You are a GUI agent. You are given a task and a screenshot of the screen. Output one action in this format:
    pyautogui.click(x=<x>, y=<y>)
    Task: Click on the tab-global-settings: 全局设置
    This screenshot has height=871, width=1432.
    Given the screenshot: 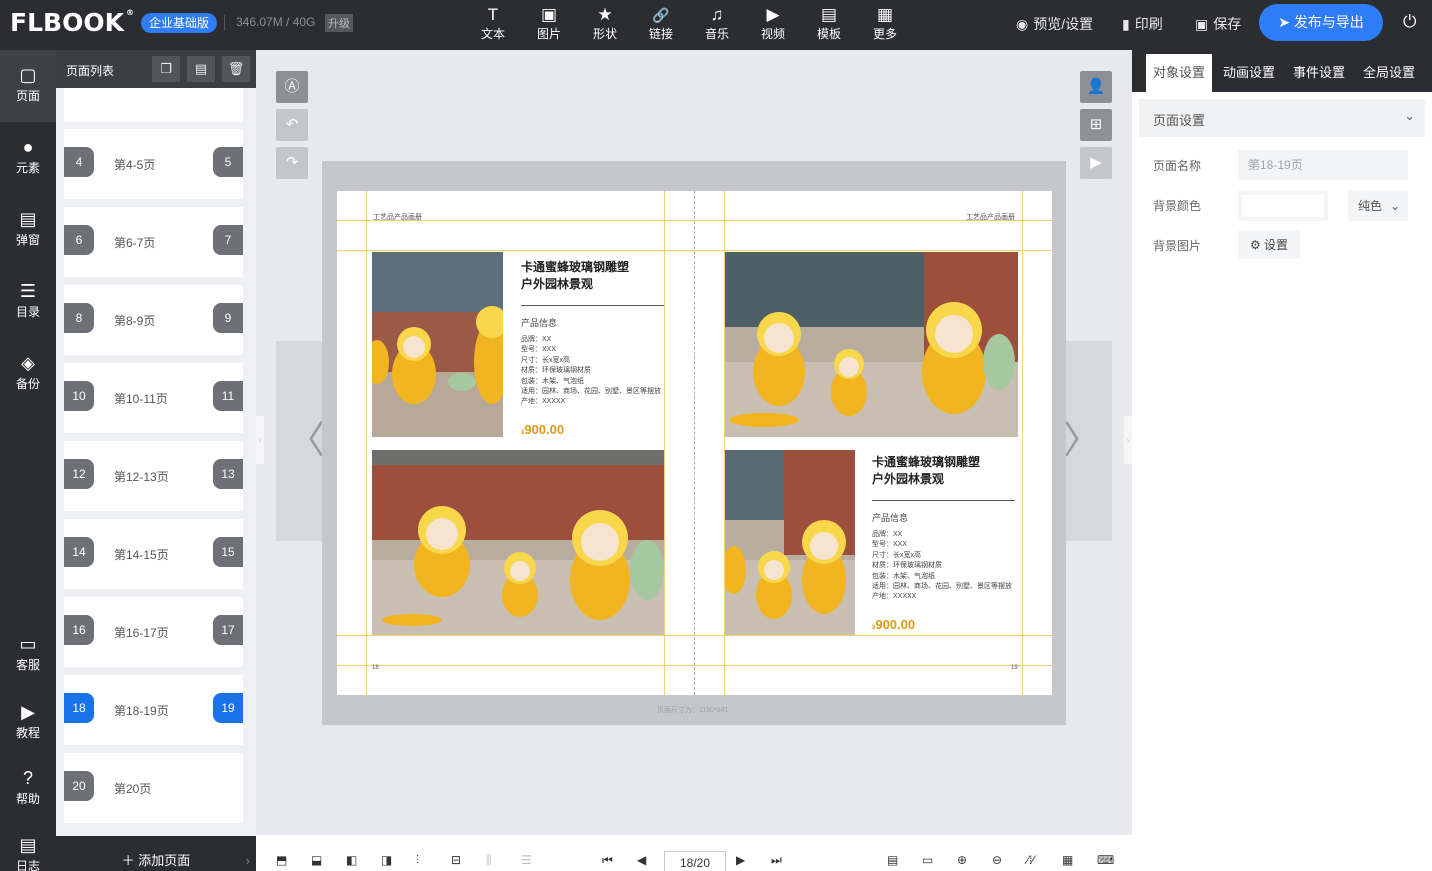 What is the action you would take?
    pyautogui.click(x=1389, y=73)
    